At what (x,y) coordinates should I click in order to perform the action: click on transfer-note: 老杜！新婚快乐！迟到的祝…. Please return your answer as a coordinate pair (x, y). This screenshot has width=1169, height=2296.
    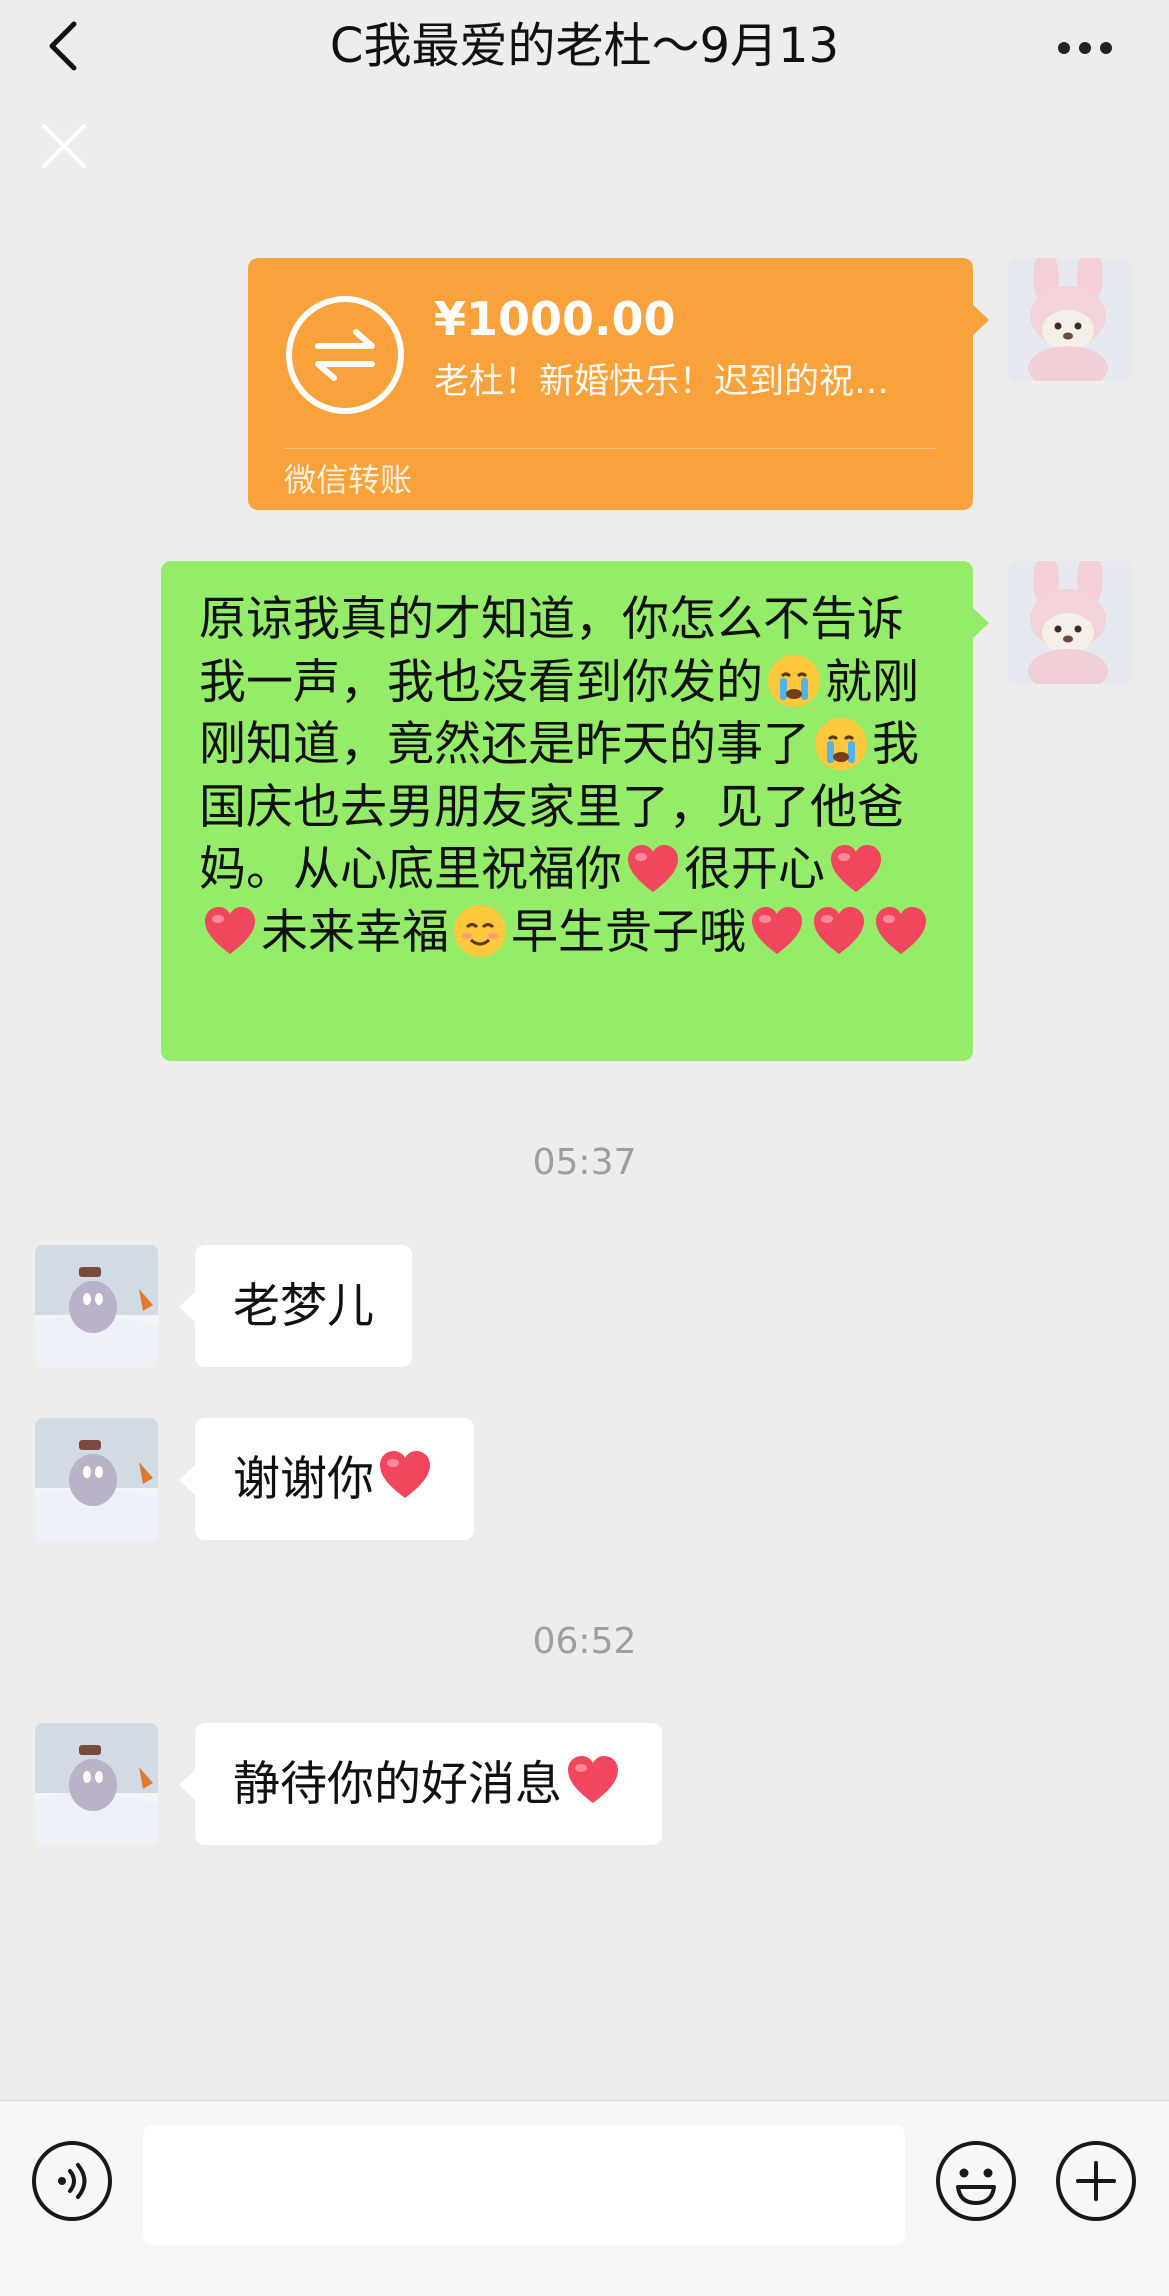
    Looking at the image, I should click on (662, 382).